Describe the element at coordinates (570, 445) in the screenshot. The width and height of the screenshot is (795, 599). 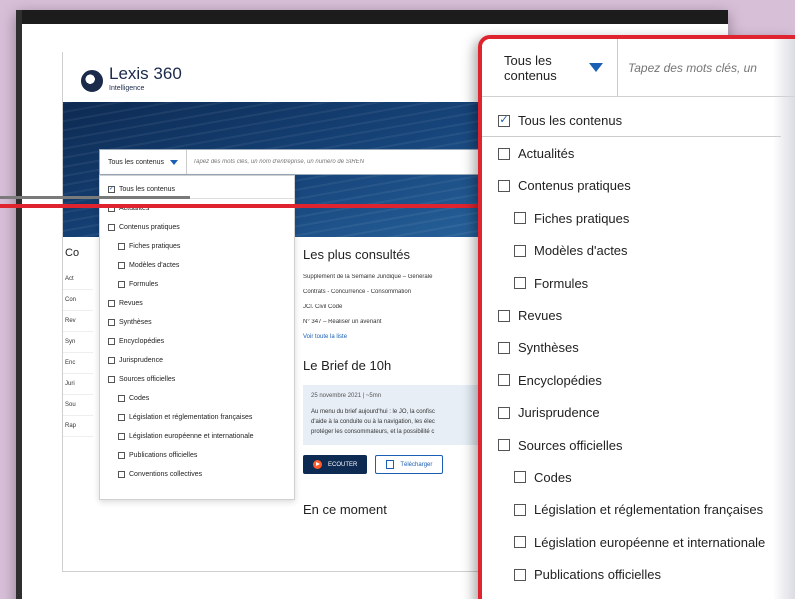
I see `zoom-option-label: Sources officielles` at that location.